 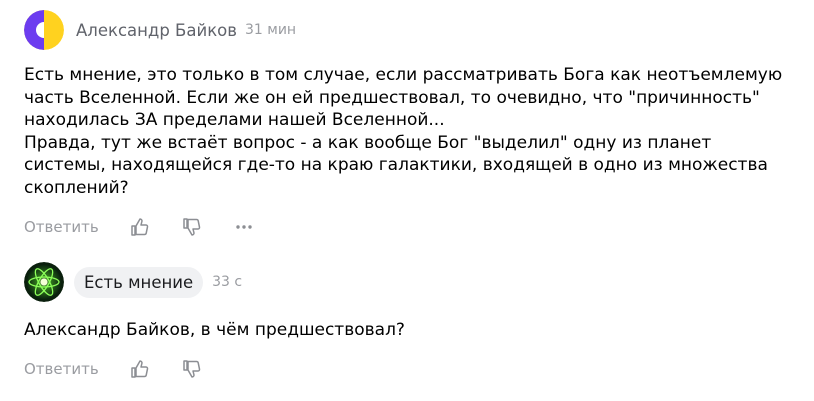 What do you see at coordinates (227, 282) in the screenshot?
I see `comment-time: 33 с` at bounding box center [227, 282].